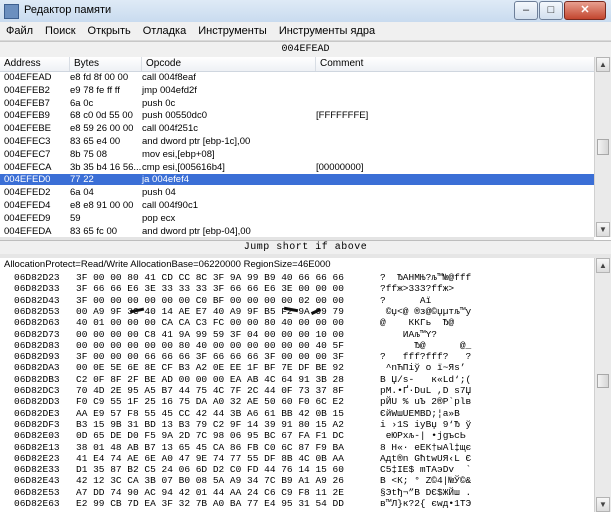 The width and height of the screenshot is (611, 512). I want to click on disasm-scrollbar: ▲ ▼, so click(602, 147).